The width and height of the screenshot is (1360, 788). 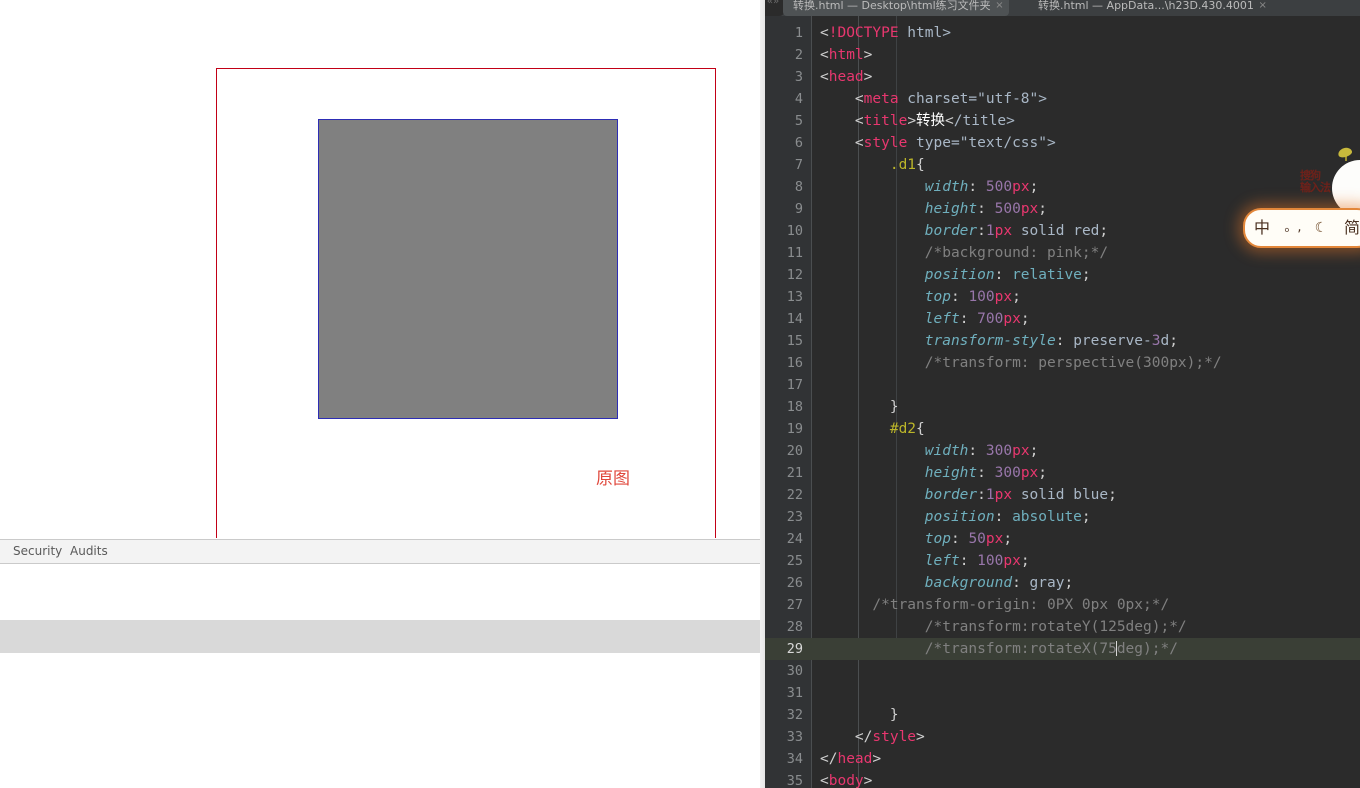 I want to click on code-text: <body>, so click(x=846, y=780).